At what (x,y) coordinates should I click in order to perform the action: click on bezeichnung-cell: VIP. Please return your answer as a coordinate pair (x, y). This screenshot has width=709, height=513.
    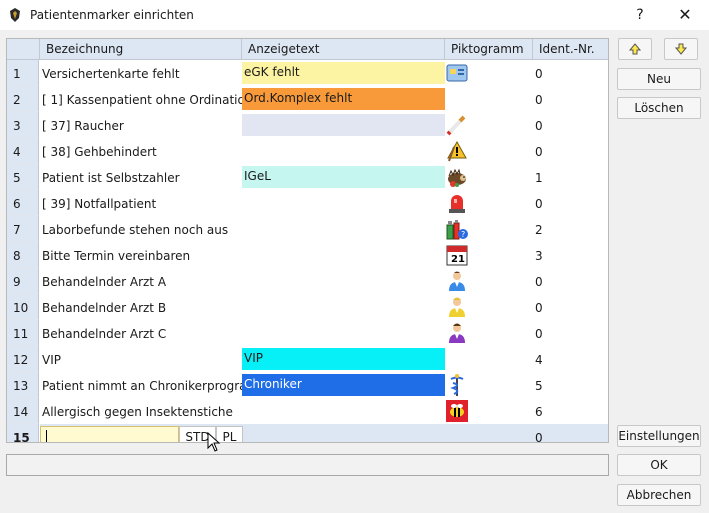
    Looking at the image, I should click on (141, 359).